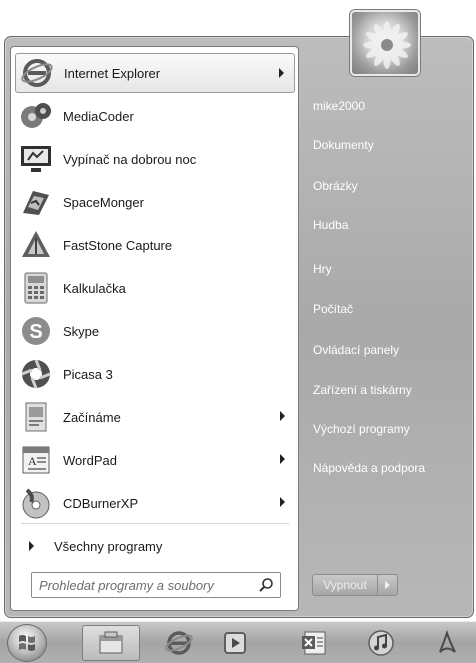 The image size is (476, 663). Describe the element at coordinates (118, 245) in the screenshot. I see `program-label: FastStone Capture` at that location.